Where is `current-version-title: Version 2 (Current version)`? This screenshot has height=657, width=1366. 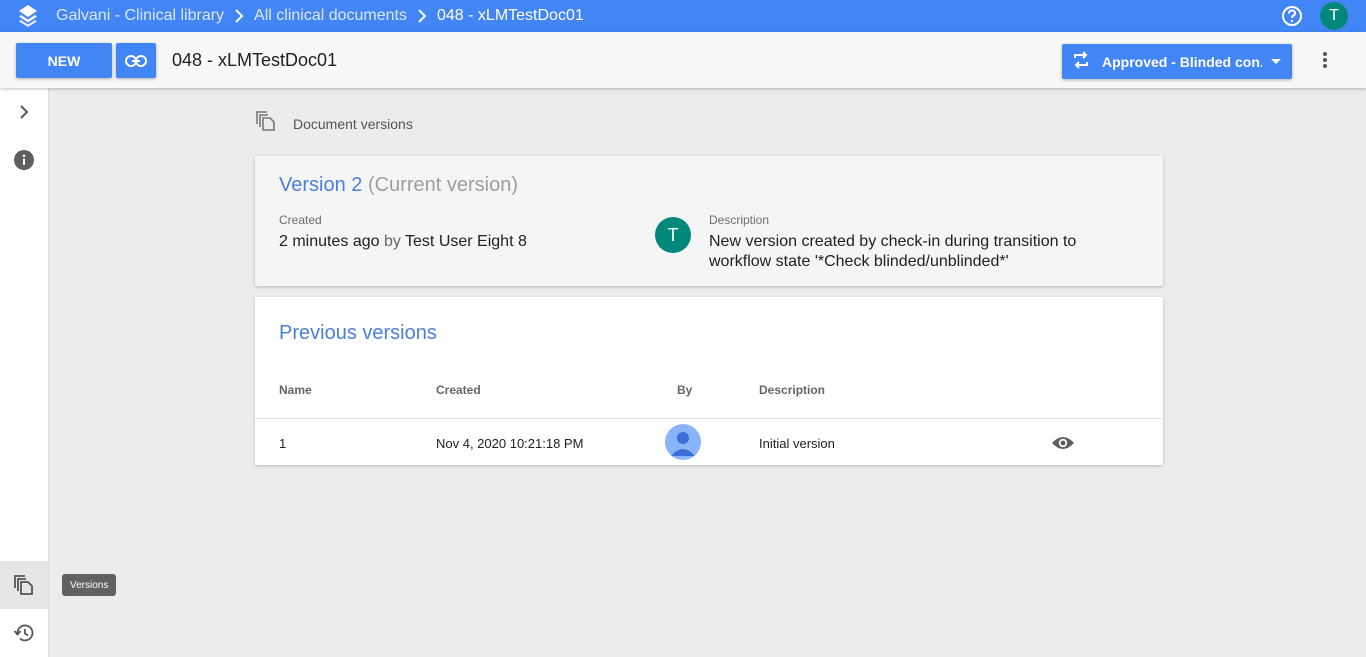 current-version-title: Version 2 (Current version) is located at coordinates (398, 185).